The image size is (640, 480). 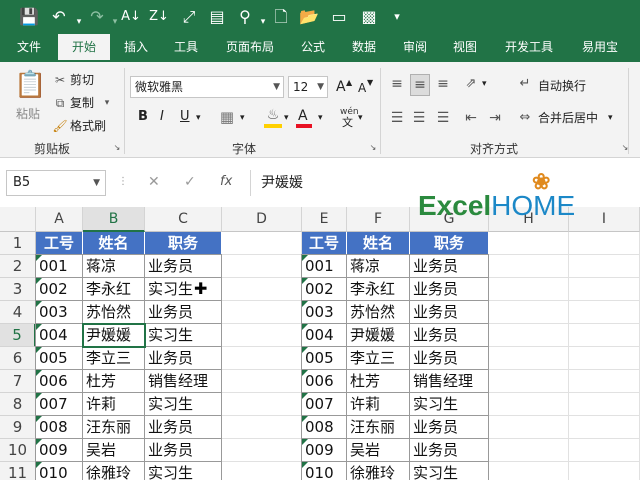 What do you see at coordinates (18, 219) in the screenshot?
I see `select-all-corner` at bounding box center [18, 219].